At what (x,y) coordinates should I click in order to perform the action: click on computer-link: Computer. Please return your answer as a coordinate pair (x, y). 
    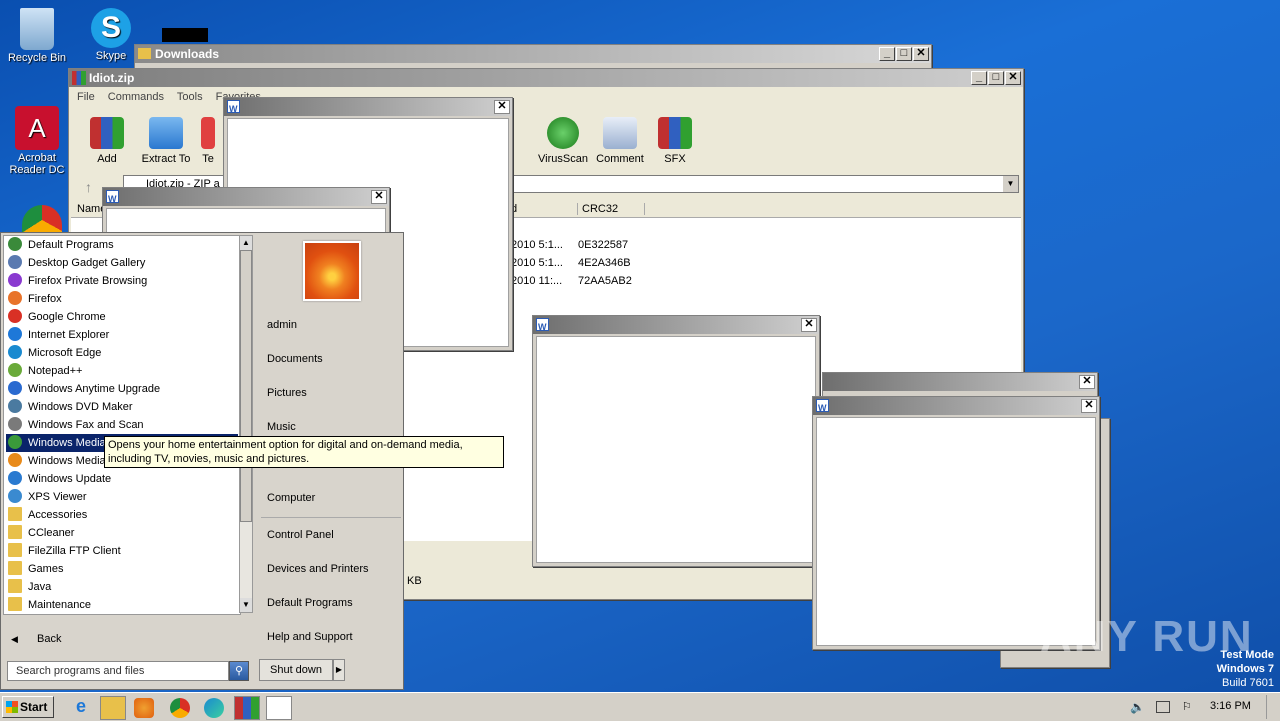
    Looking at the image, I should click on (291, 498).